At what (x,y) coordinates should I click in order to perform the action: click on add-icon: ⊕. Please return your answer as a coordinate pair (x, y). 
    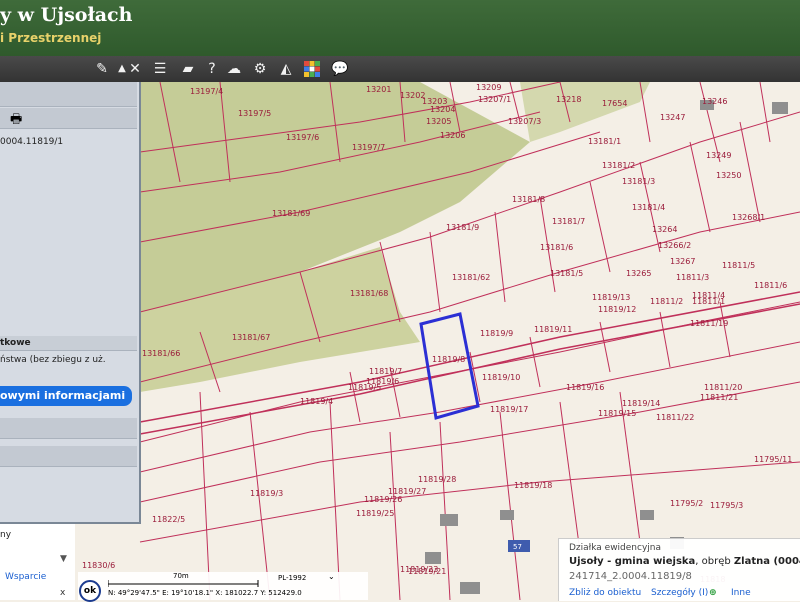
    Looking at the image, I should click on (713, 593).